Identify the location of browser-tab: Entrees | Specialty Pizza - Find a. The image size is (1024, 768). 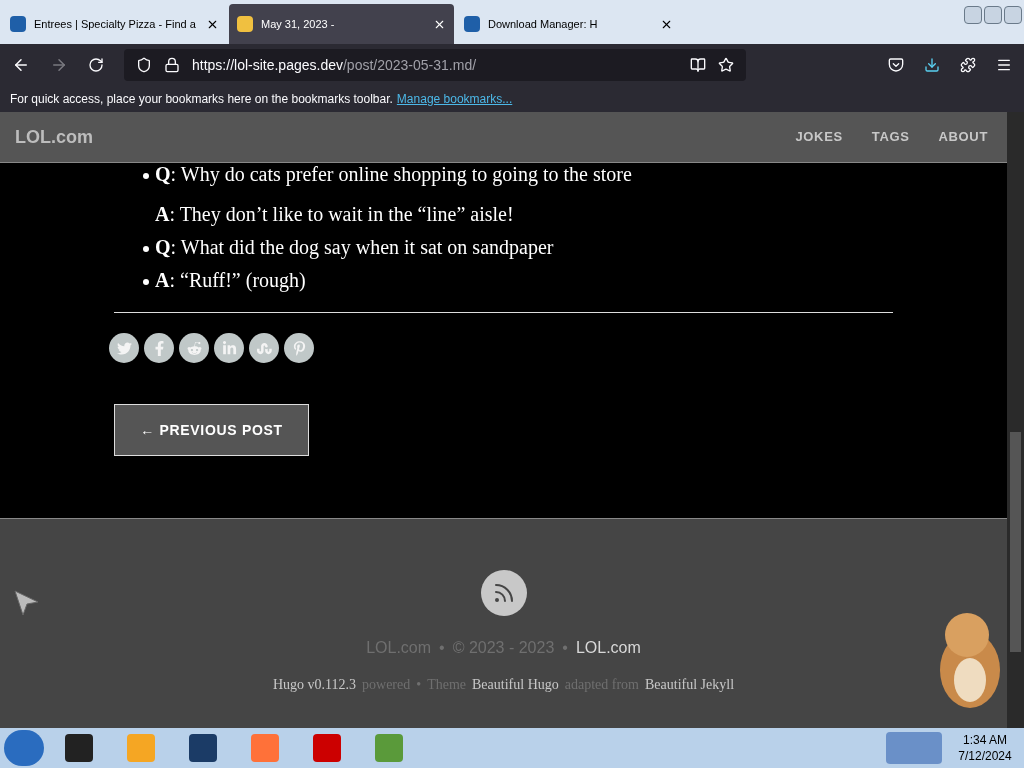
(114, 24).